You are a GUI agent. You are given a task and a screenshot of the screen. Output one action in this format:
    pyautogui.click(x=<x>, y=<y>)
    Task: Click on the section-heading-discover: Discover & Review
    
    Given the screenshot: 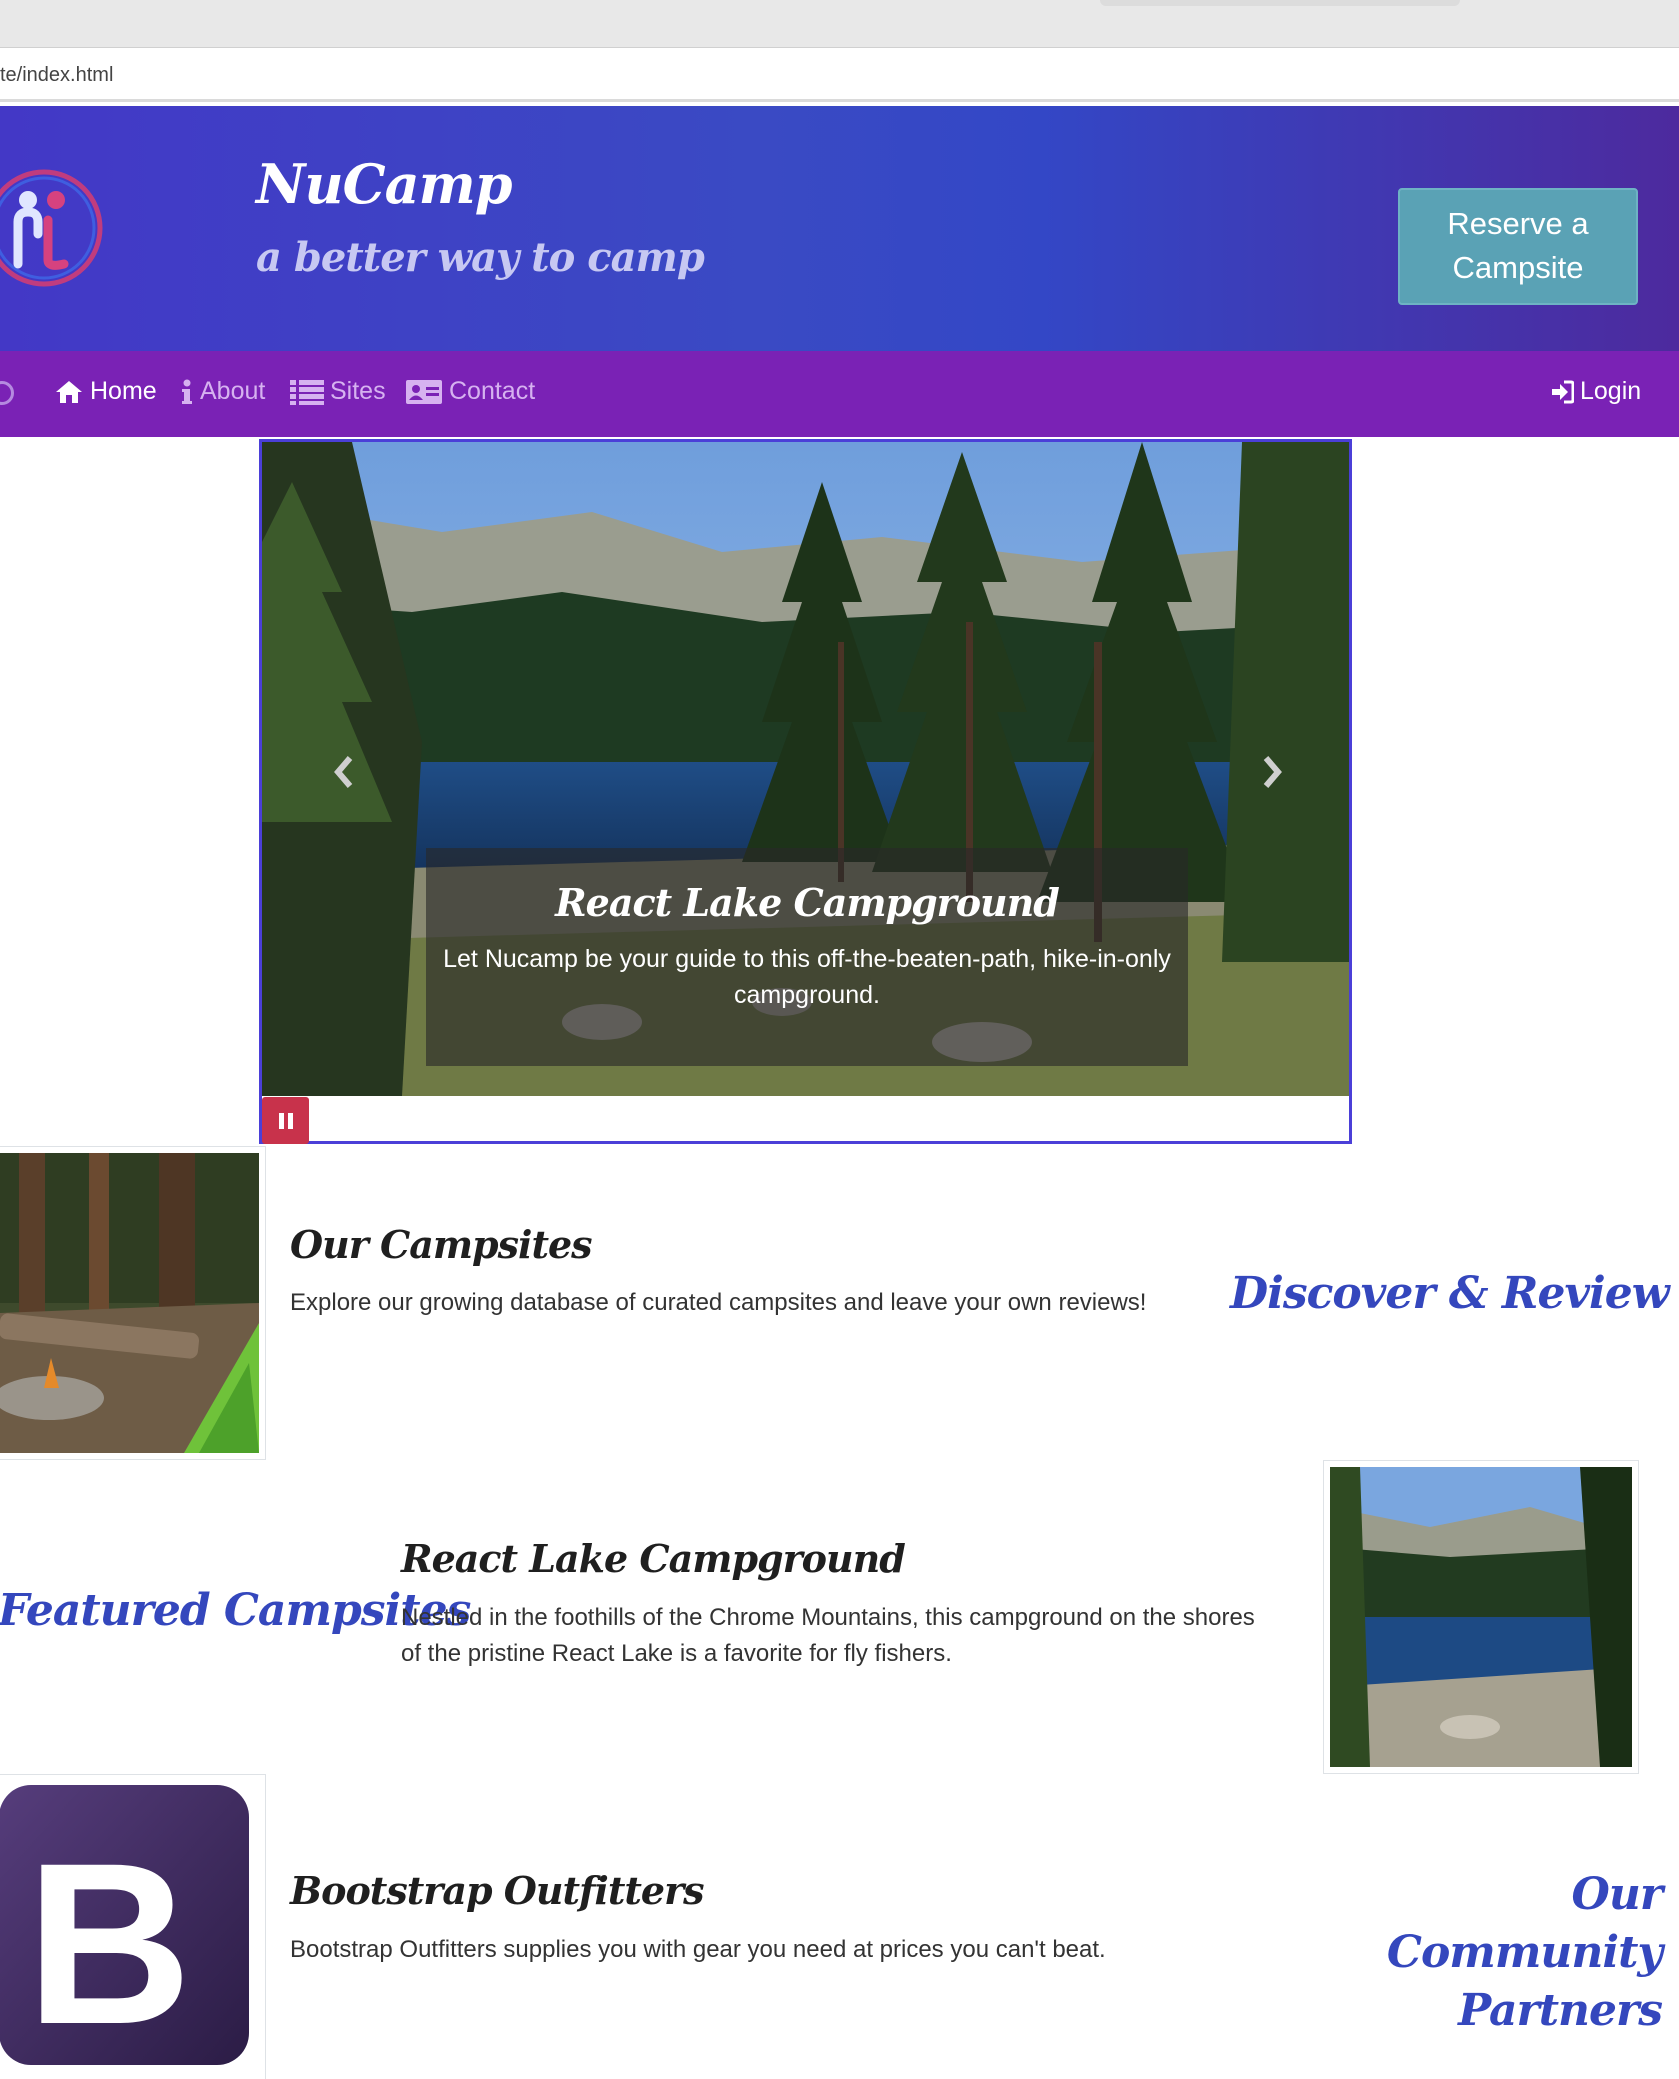 What is the action you would take?
    pyautogui.click(x=1450, y=1293)
    